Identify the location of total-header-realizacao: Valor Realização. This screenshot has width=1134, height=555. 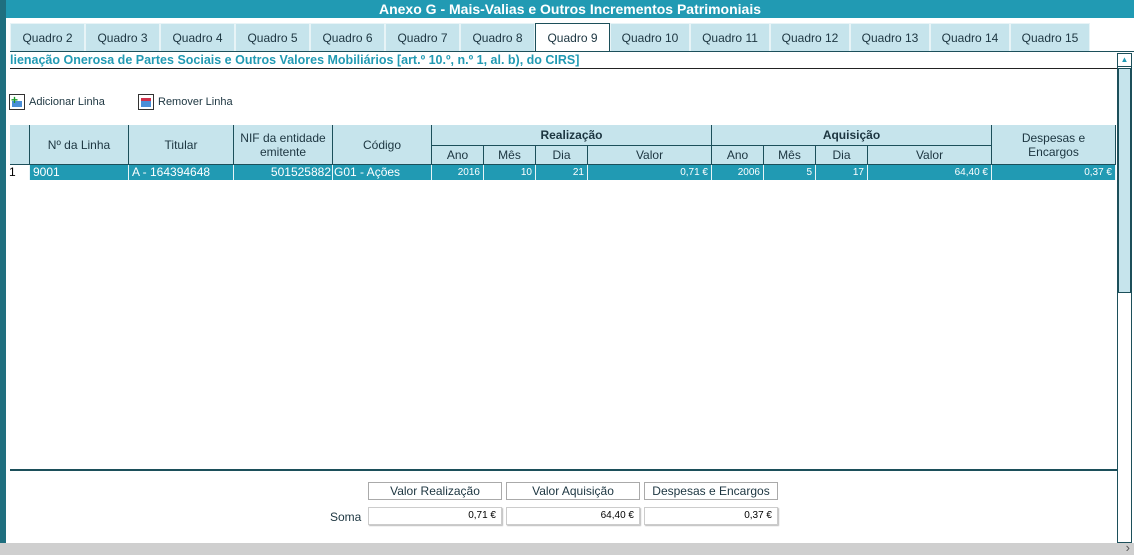
(435, 491).